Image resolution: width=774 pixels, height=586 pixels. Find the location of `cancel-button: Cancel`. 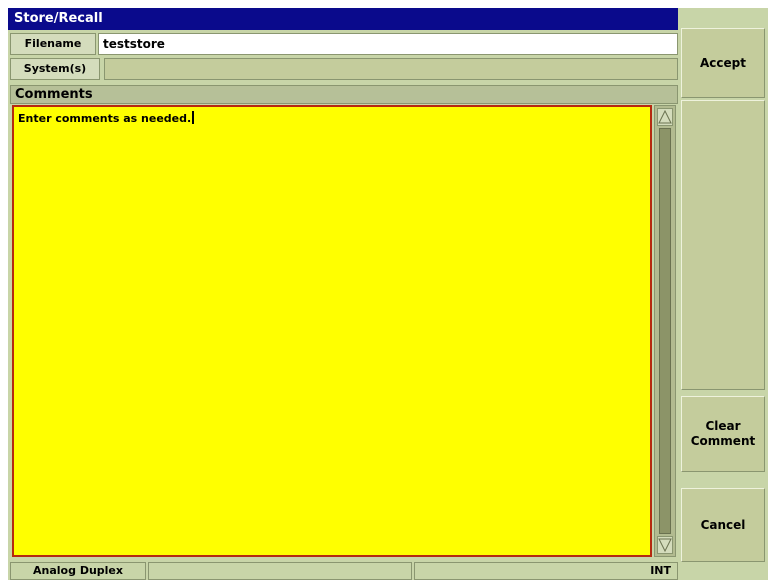

cancel-button: Cancel is located at coordinates (723, 525).